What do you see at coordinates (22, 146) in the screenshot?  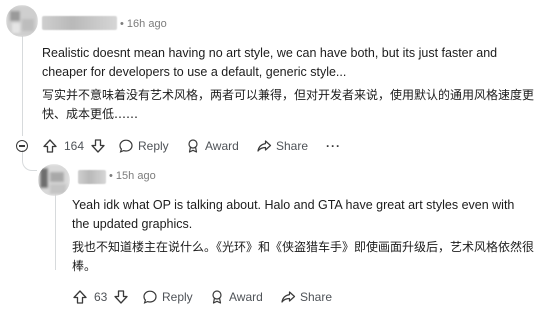 I see `collapse-thread-icon` at bounding box center [22, 146].